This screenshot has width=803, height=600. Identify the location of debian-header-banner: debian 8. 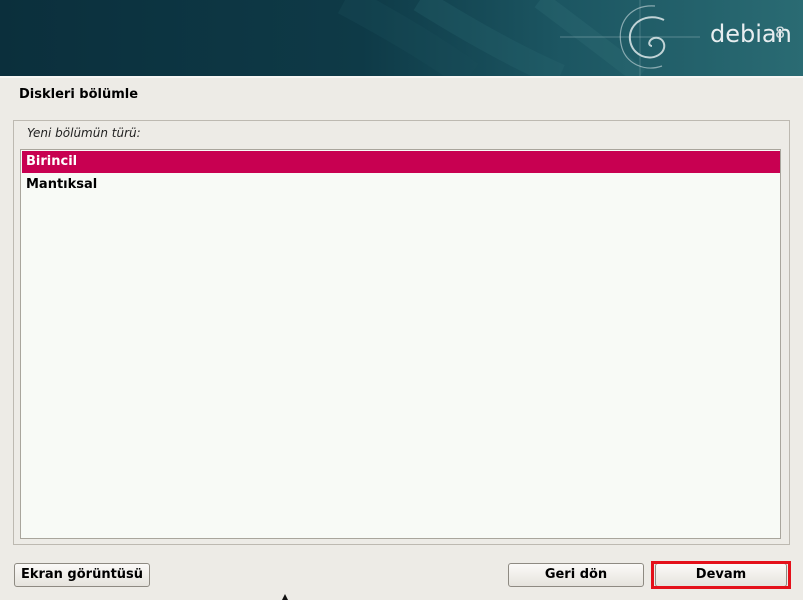
(401, 38).